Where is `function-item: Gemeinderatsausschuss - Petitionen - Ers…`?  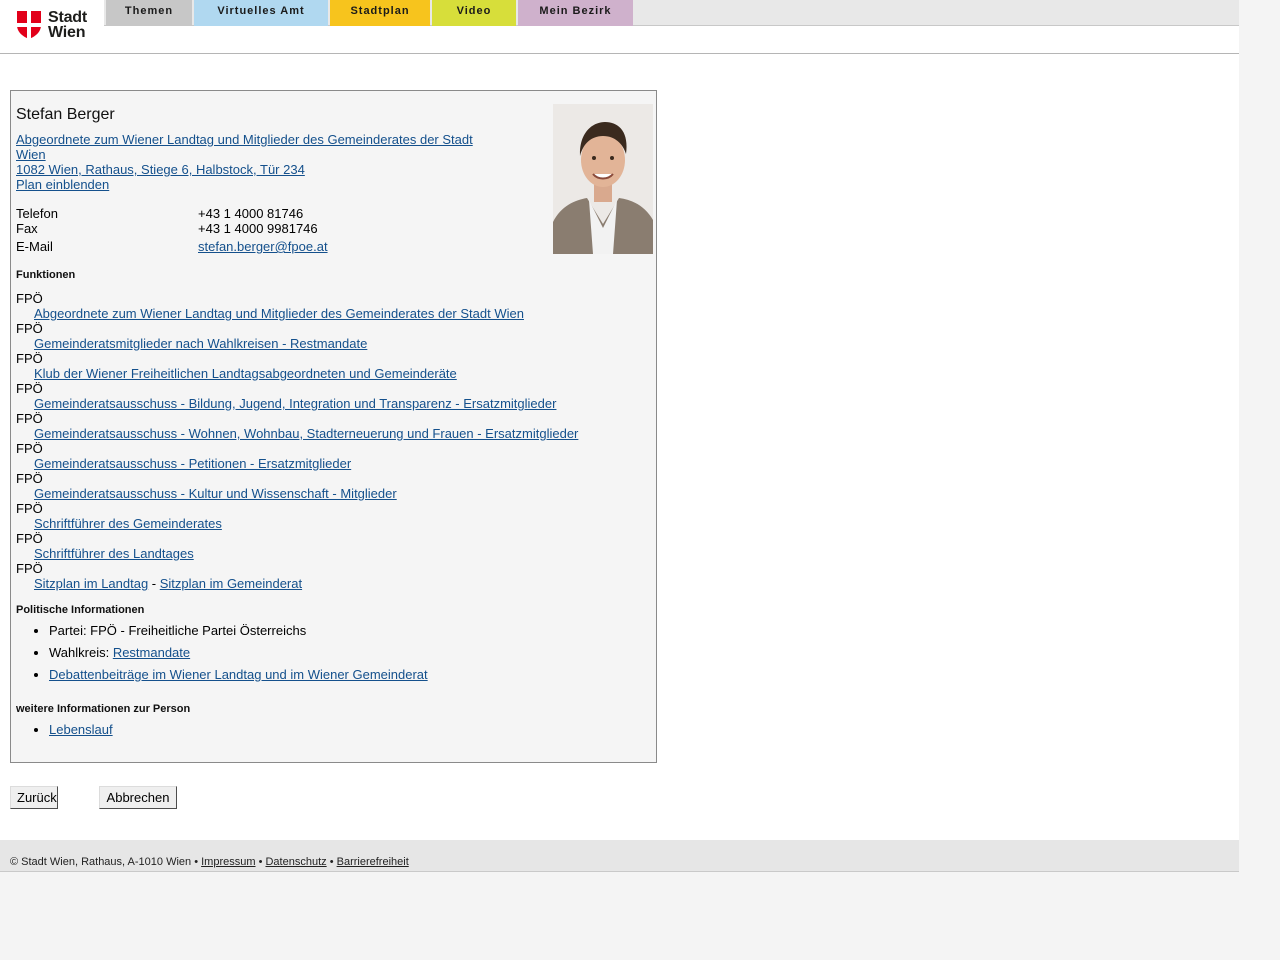
function-item: Gemeinderatsausschuss - Petitionen - Ers… is located at coordinates (331, 463).